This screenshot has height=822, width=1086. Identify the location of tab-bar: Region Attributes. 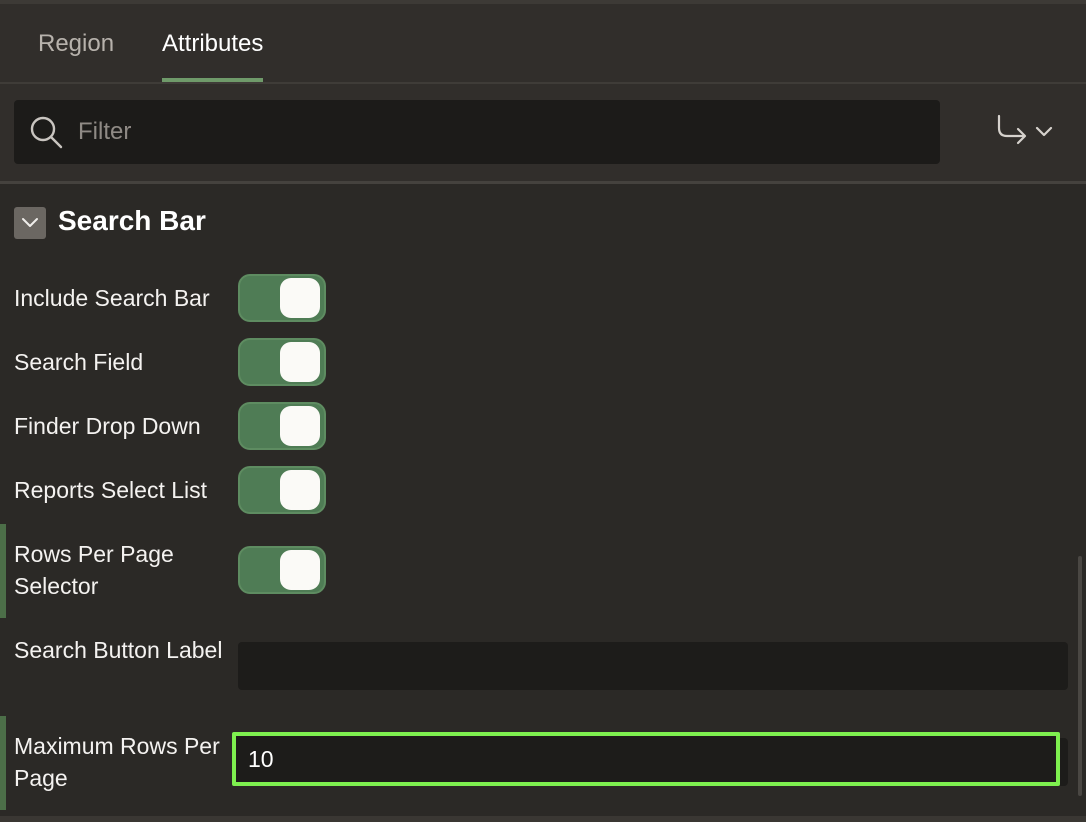
(543, 44).